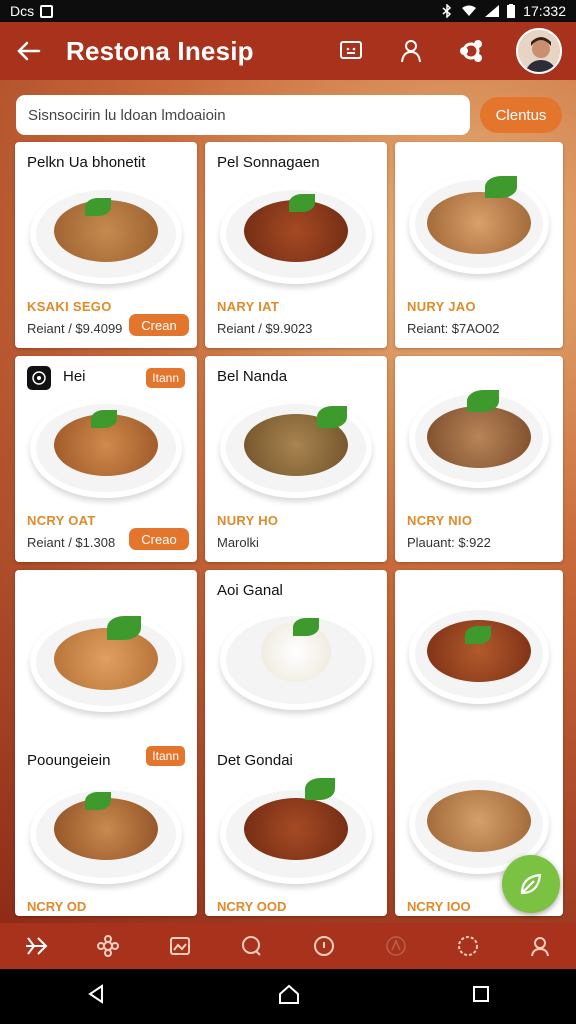 Image resolution: width=576 pixels, height=1024 pixels. I want to click on dish-card: NCRY NIO Plauant: $:922, so click(479, 459).